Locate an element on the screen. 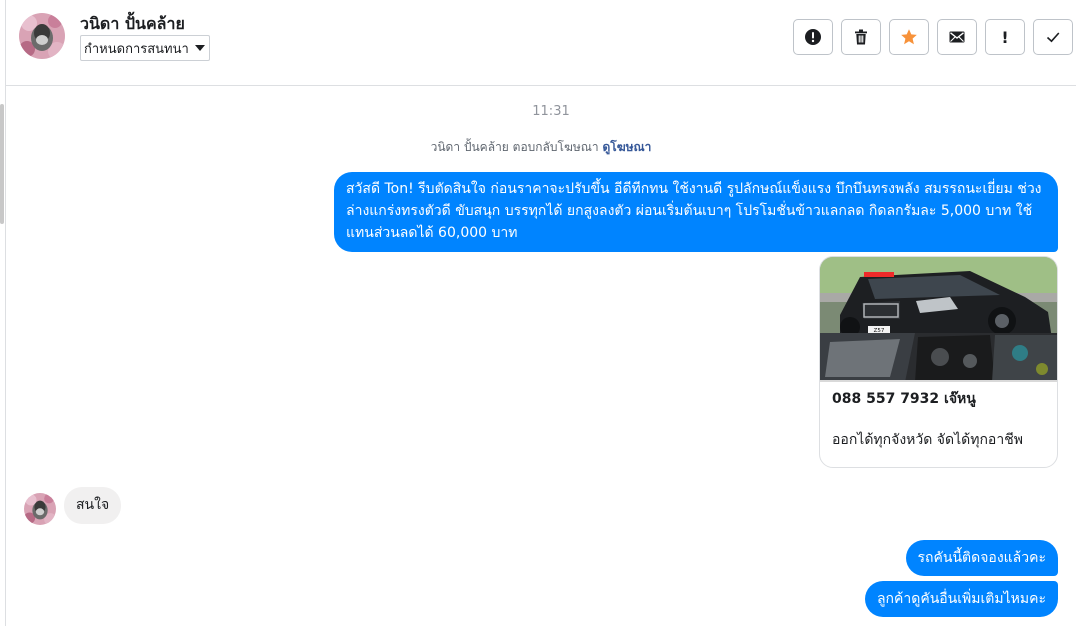  vehicle-photo: Z57 is located at coordinates (938, 319).